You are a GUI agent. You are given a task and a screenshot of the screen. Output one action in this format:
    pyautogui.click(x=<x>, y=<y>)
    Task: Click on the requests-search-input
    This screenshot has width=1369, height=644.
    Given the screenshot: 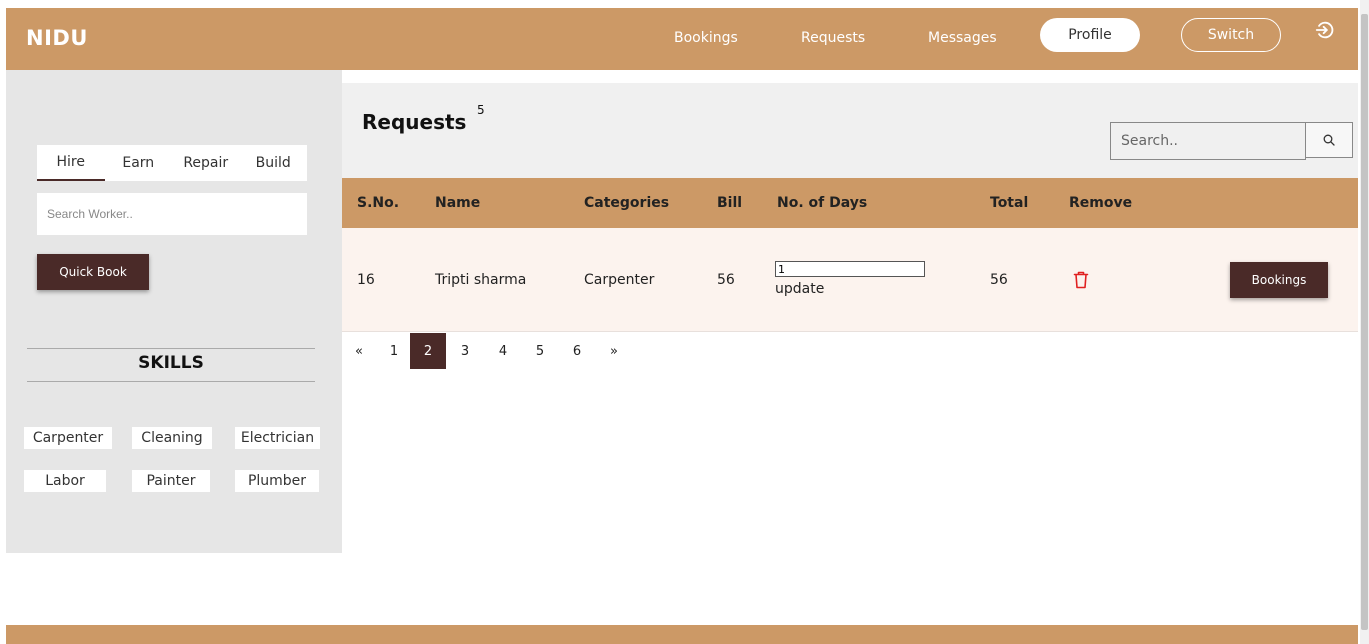 What is the action you would take?
    pyautogui.click(x=1208, y=141)
    